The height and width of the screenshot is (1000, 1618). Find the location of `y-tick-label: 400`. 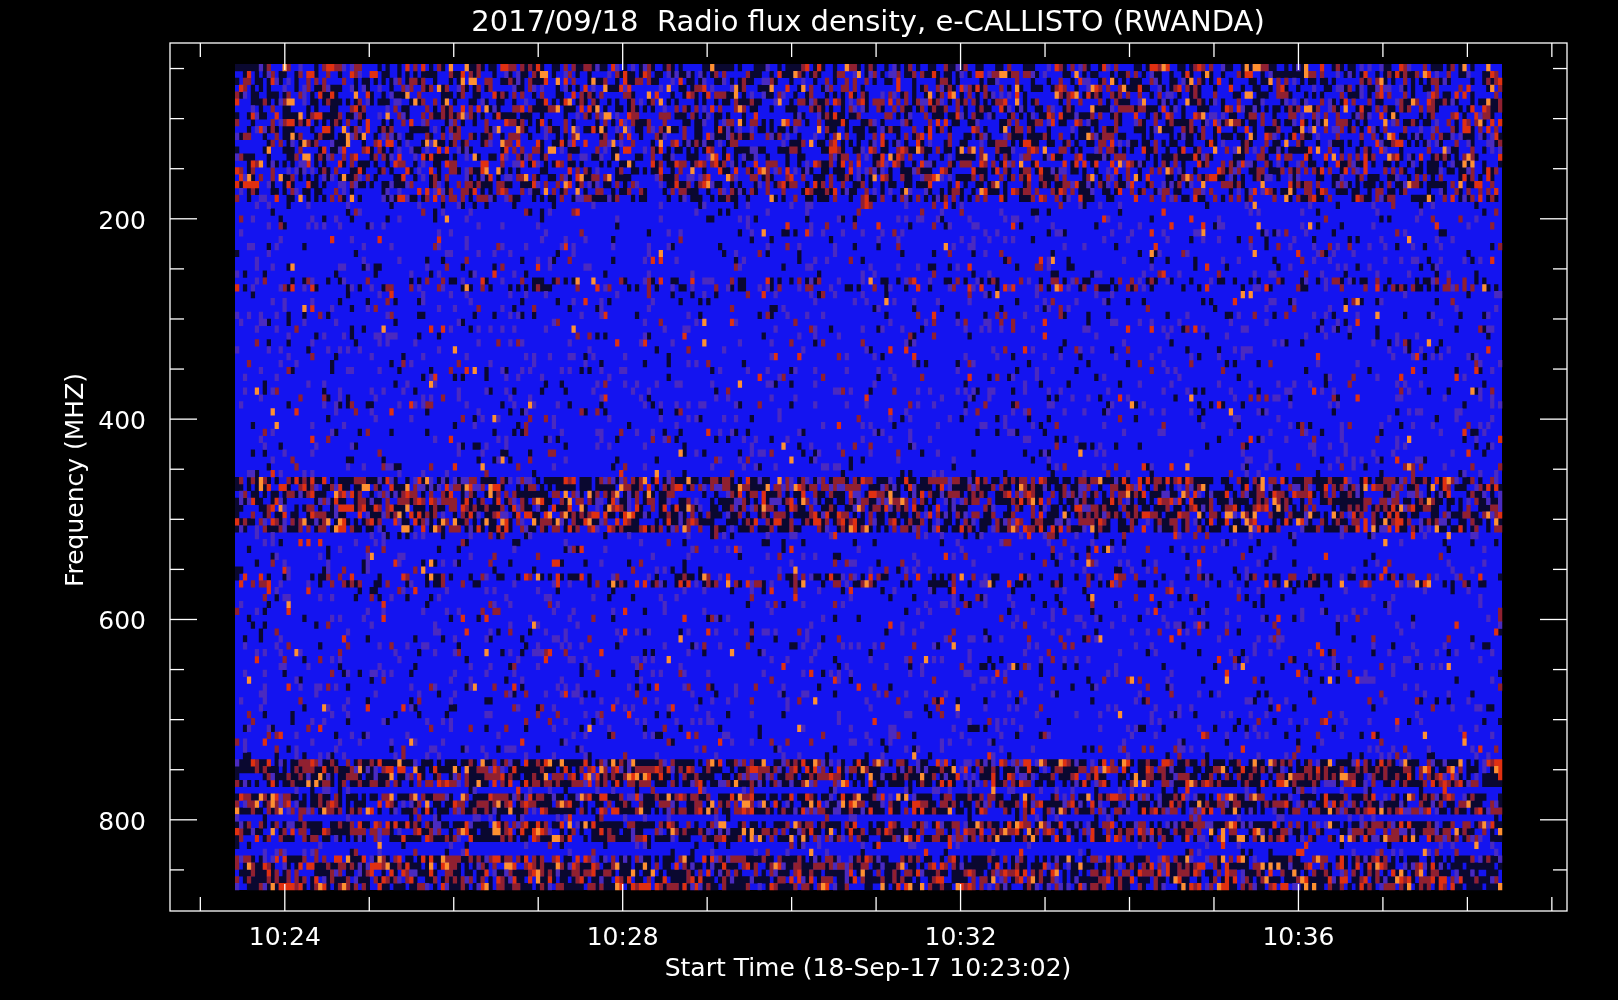

y-tick-label: 400 is located at coordinates (122, 421).